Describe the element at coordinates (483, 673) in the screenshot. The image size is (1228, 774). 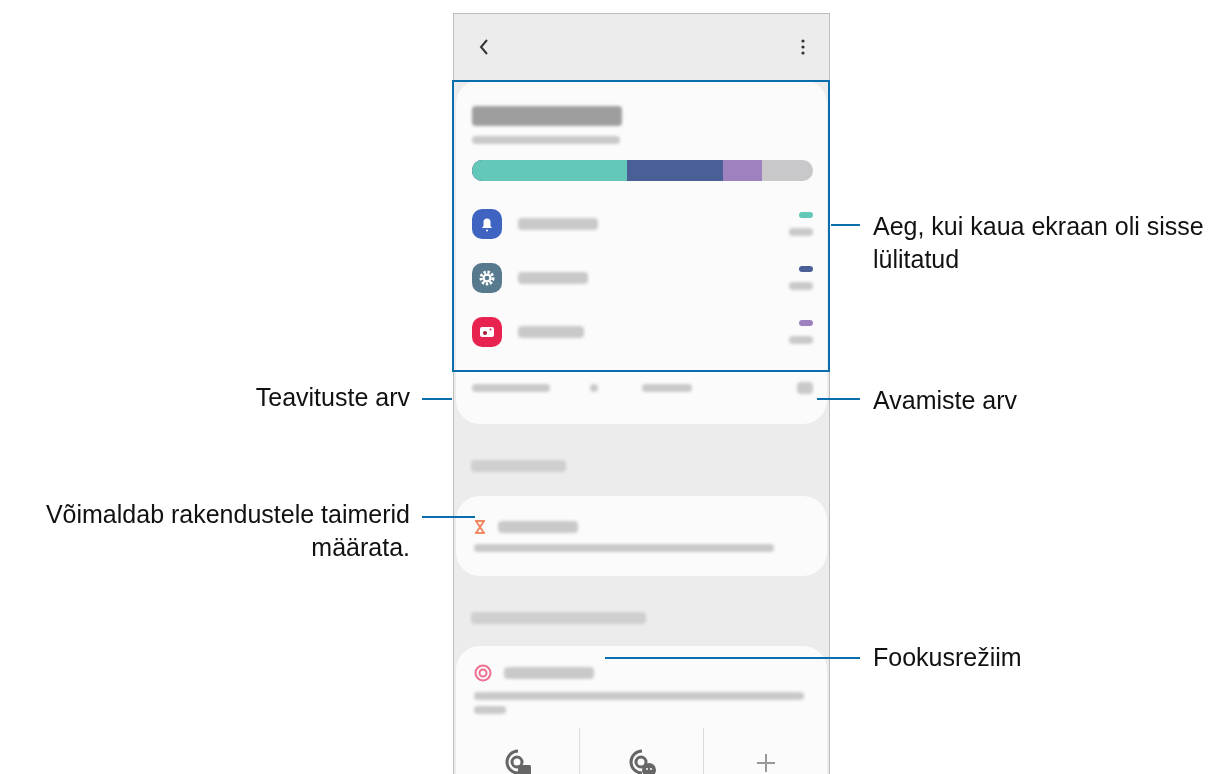
I see `target-icon` at that location.